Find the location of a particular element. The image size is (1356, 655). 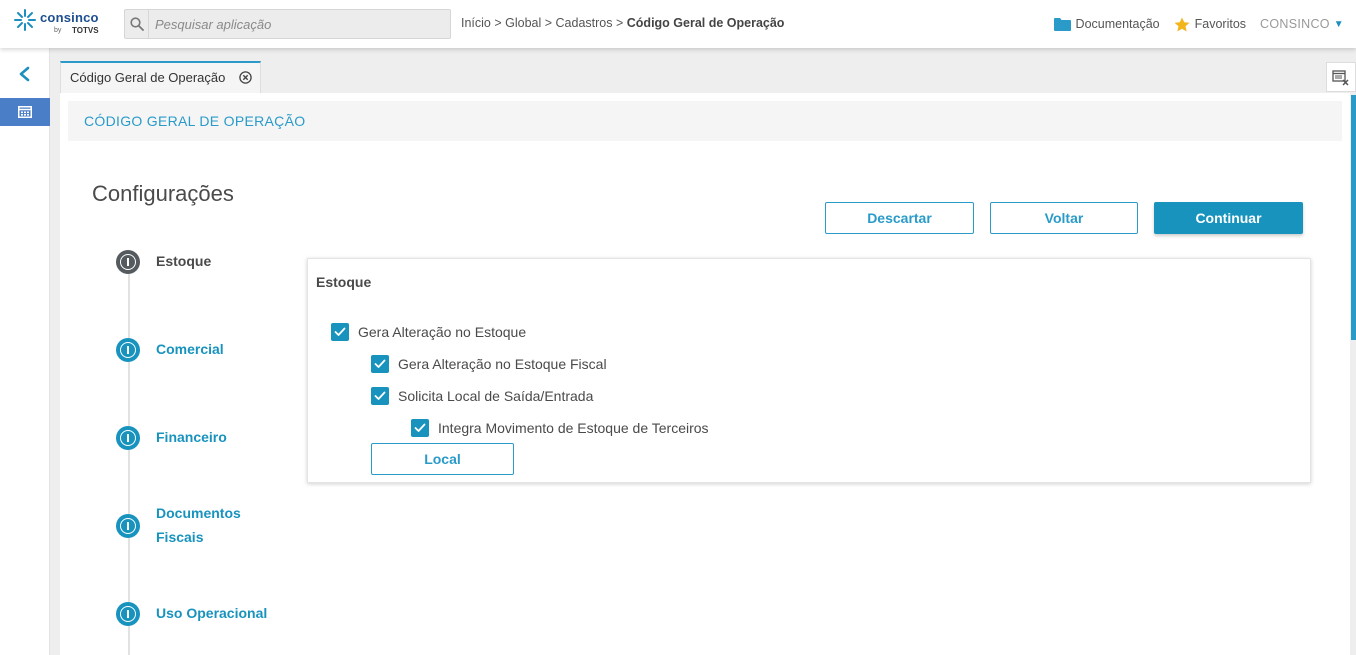

caret-down-icon: ▼ is located at coordinates (1338, 24).